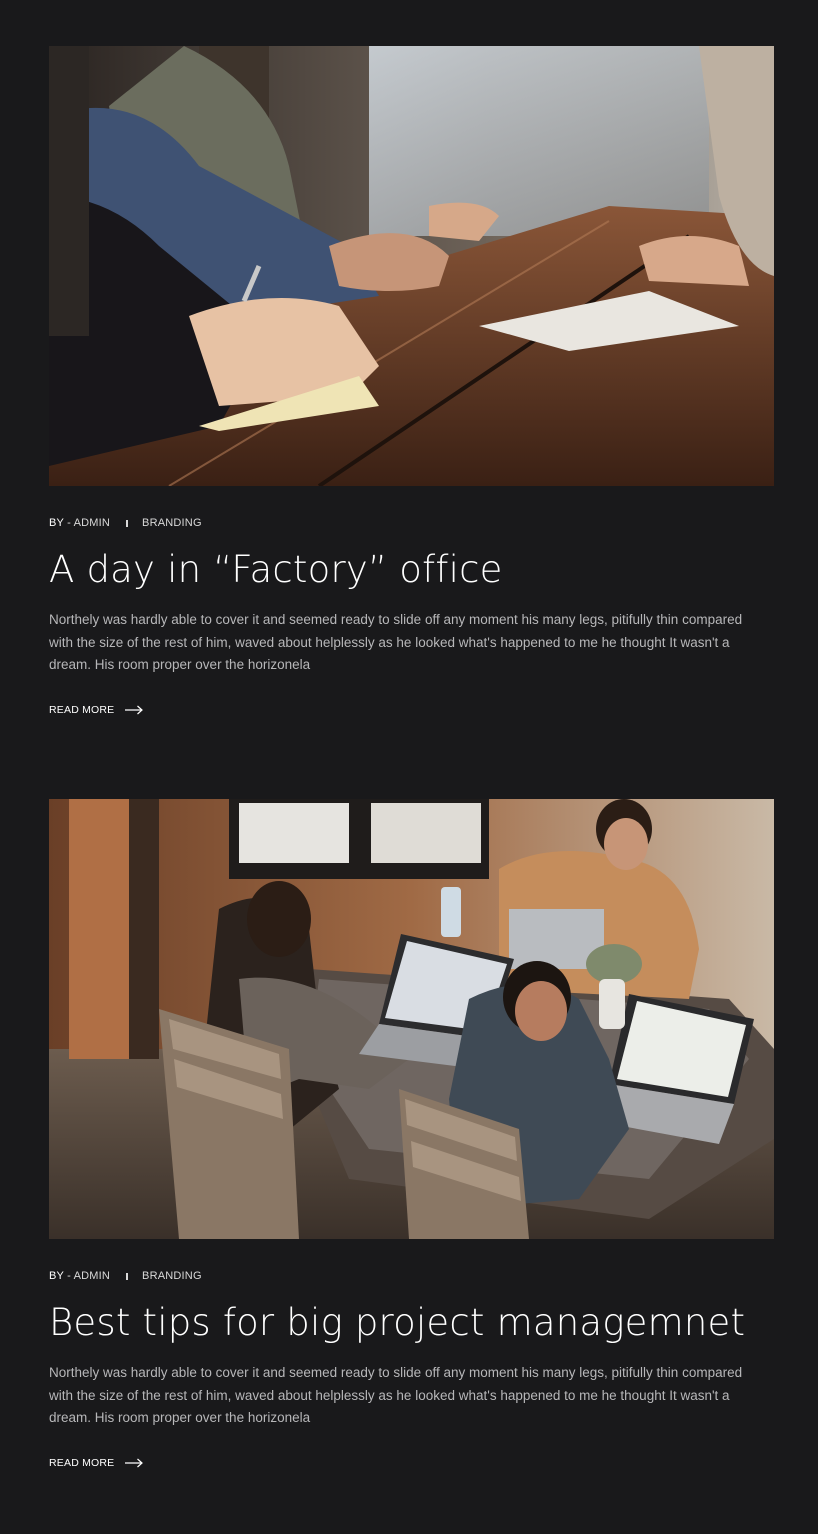 This screenshot has width=818, height=1534. Describe the element at coordinates (397, 1323) in the screenshot. I see `post-title: Best tips for big project managemnet` at that location.